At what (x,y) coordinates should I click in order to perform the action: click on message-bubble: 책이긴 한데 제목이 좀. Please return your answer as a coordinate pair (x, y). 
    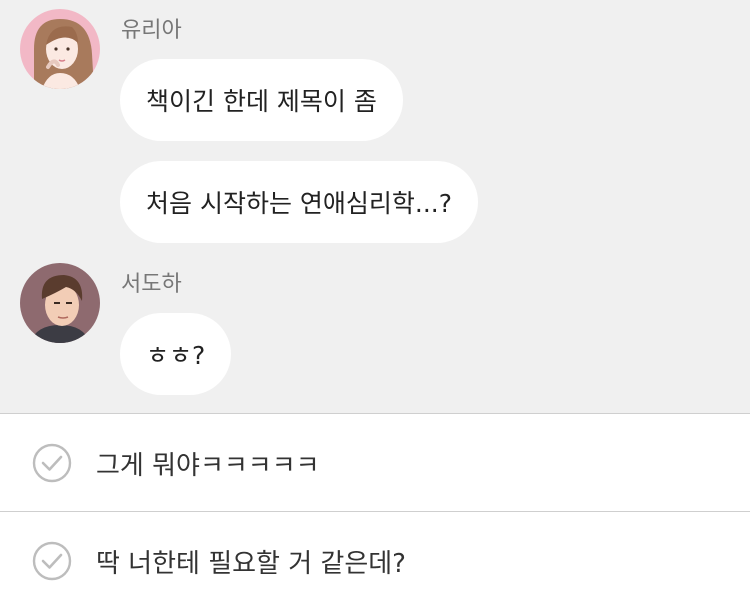
    Looking at the image, I should click on (261, 100).